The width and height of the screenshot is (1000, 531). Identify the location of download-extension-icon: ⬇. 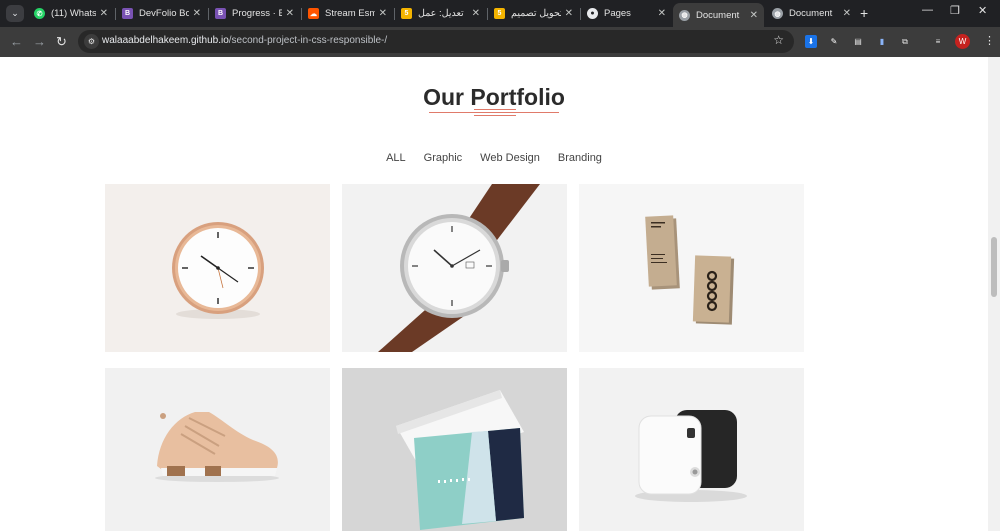
(811, 41).